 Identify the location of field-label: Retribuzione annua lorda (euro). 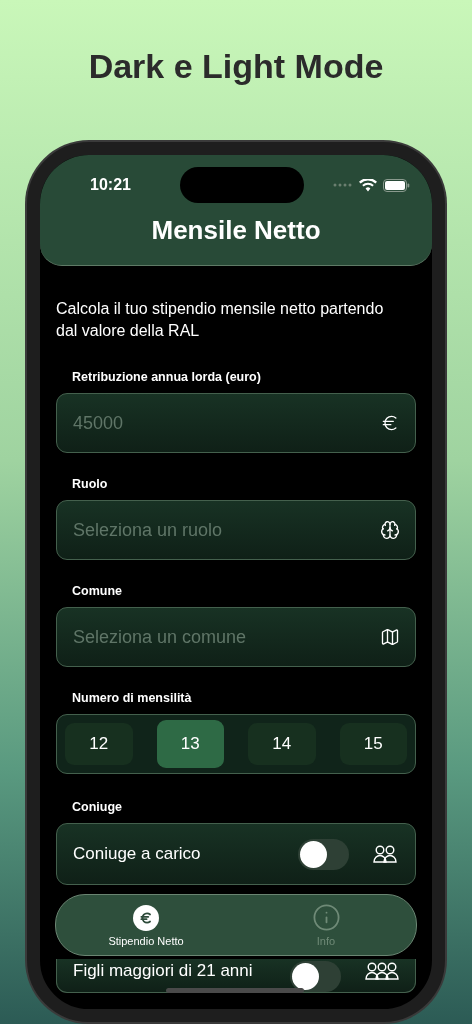
(167, 377).